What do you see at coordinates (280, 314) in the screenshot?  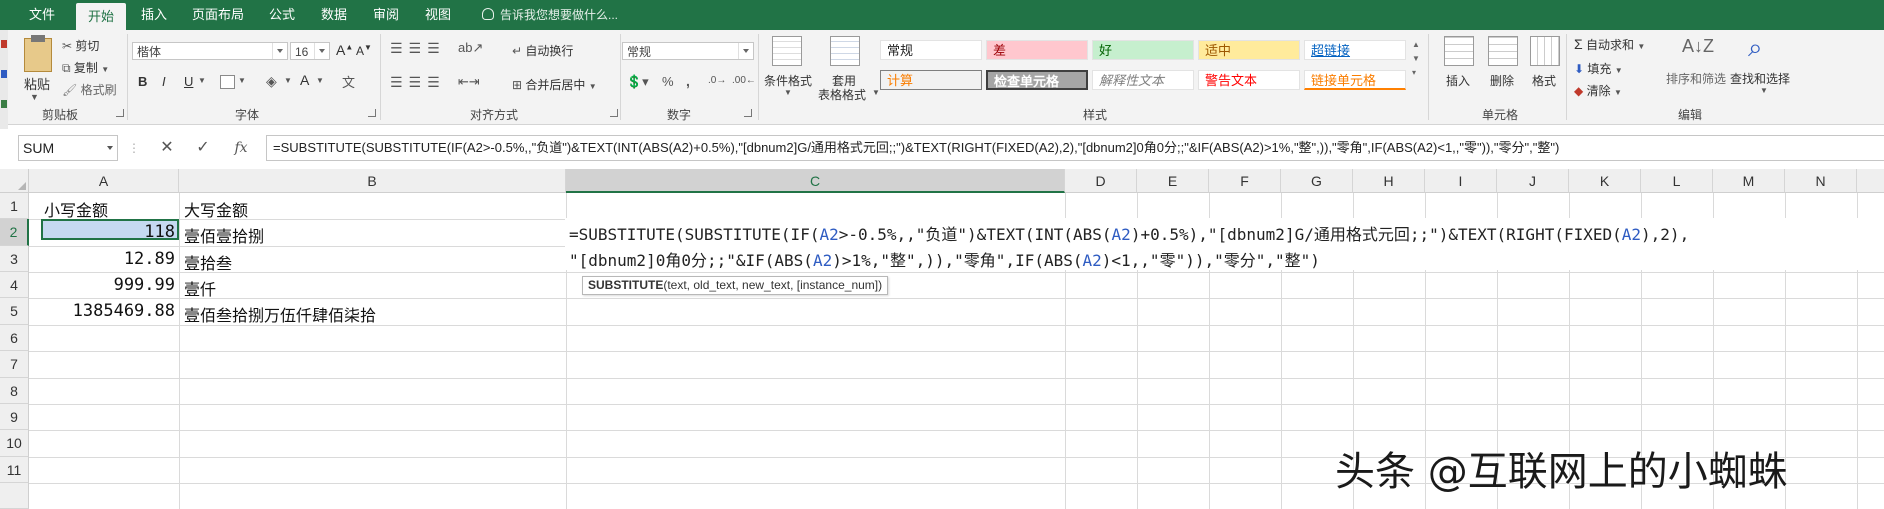 I see `cell-b5: 壹佰叁拾捌万伍仟肆佰柒拾` at bounding box center [280, 314].